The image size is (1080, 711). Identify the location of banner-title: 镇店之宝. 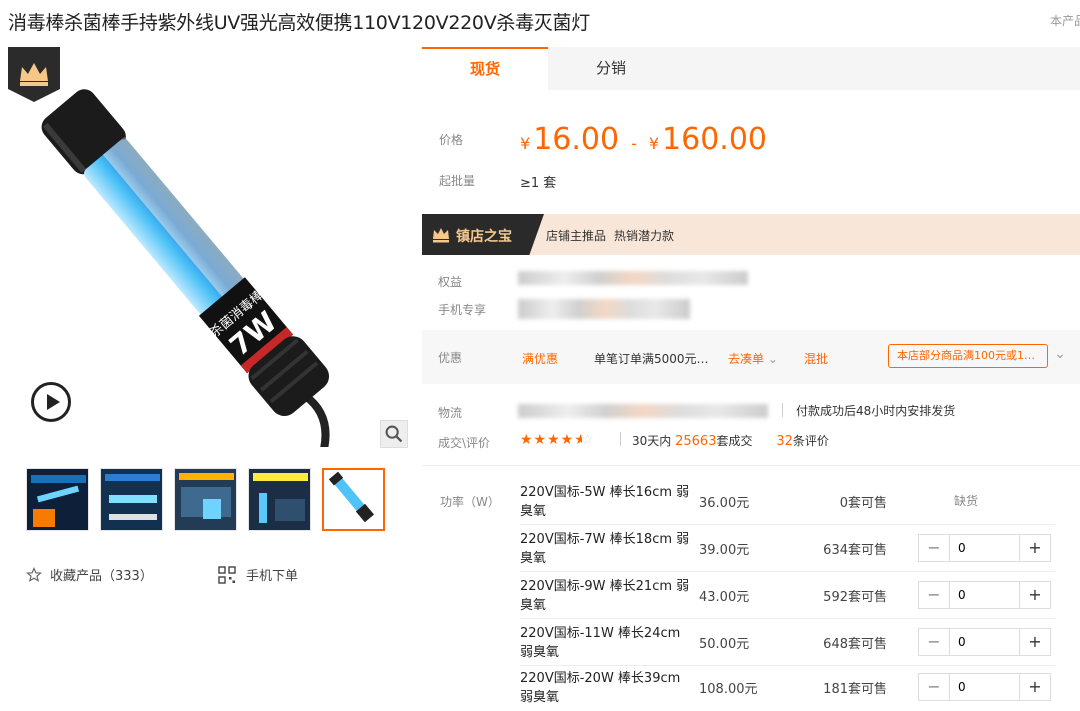
(484, 237).